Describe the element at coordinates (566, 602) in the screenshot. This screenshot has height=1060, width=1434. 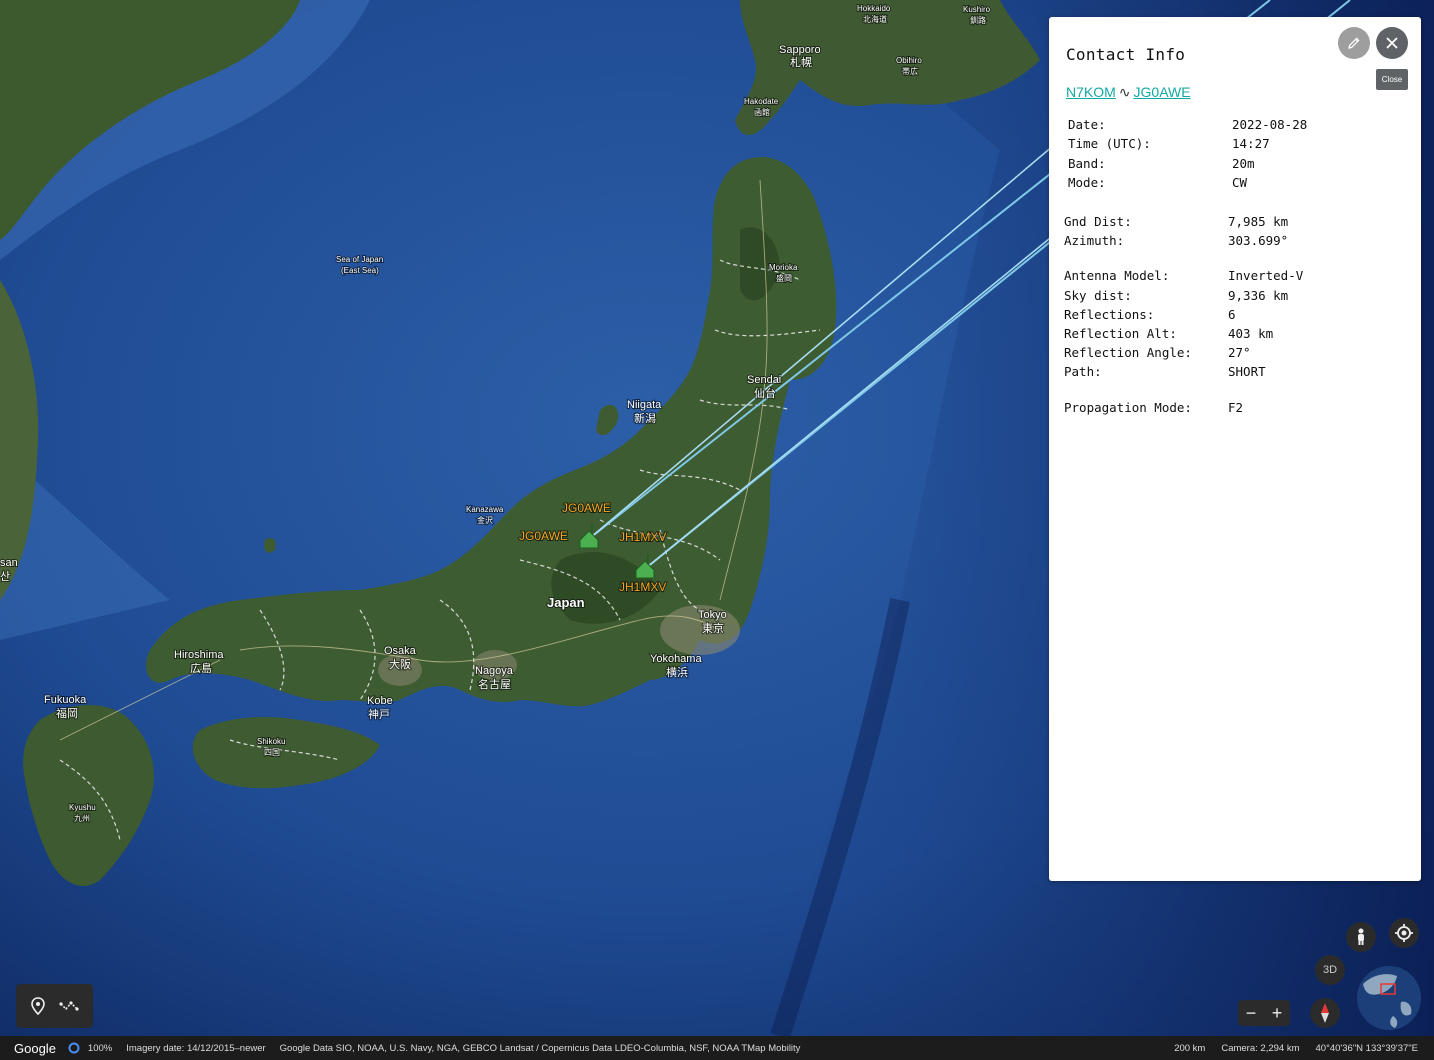
I see `label-japan: Japan` at that location.